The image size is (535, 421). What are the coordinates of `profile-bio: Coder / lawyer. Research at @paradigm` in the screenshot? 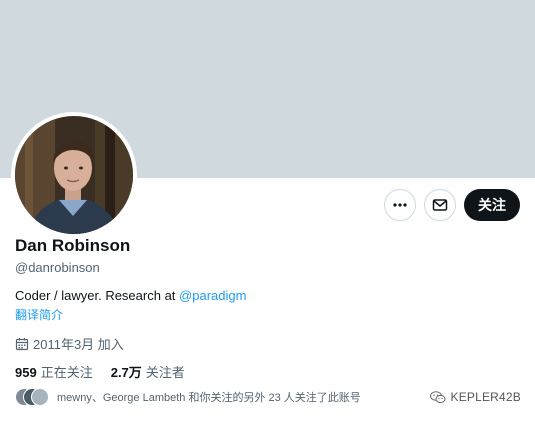 It's located at (130, 295).